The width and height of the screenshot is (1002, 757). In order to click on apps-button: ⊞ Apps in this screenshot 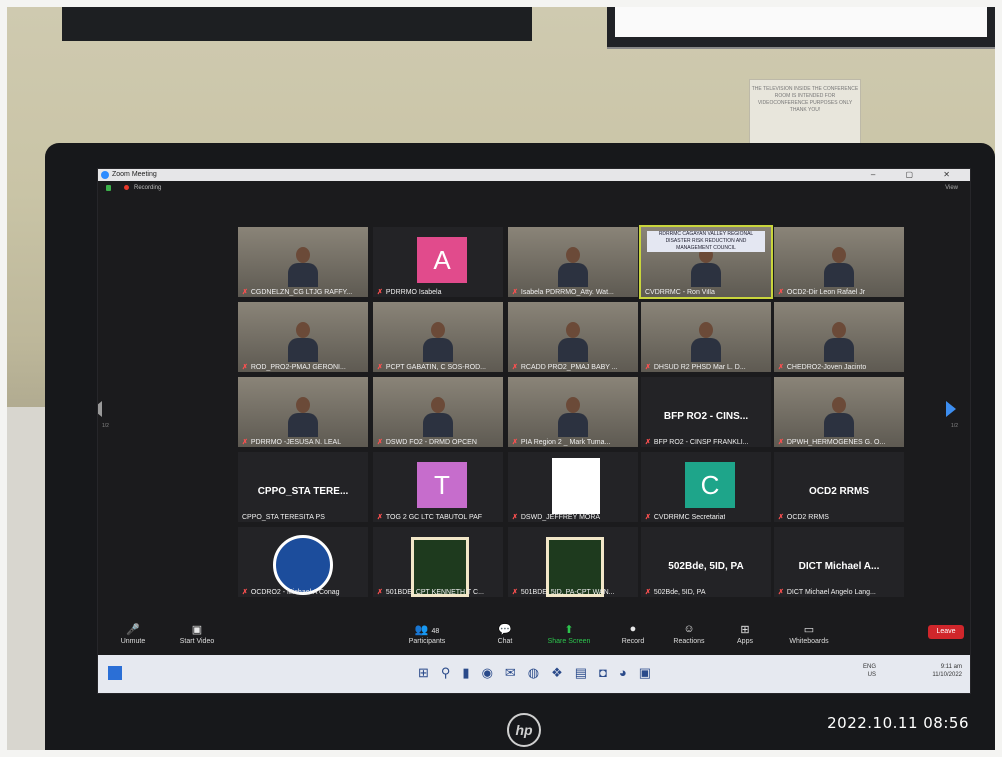, I will do `click(745, 632)`.